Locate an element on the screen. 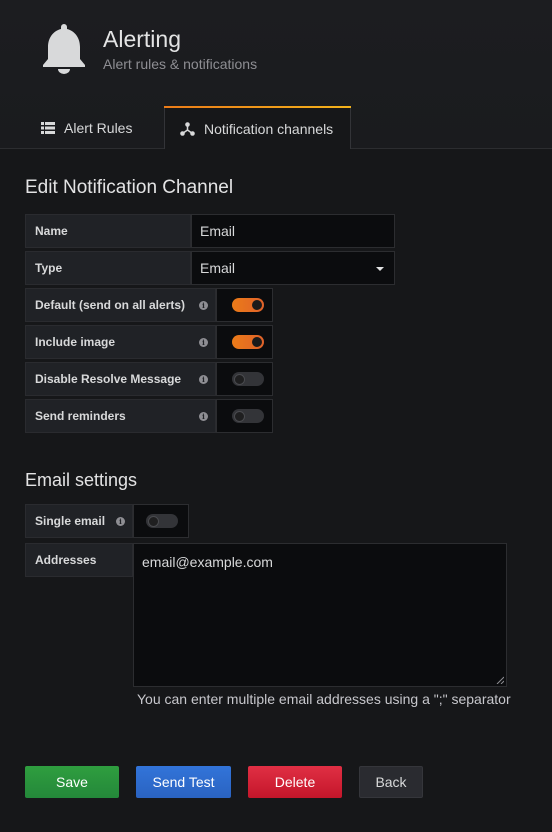 The height and width of the screenshot is (832, 552). toggle-label-text: Send reminders is located at coordinates (80, 416).